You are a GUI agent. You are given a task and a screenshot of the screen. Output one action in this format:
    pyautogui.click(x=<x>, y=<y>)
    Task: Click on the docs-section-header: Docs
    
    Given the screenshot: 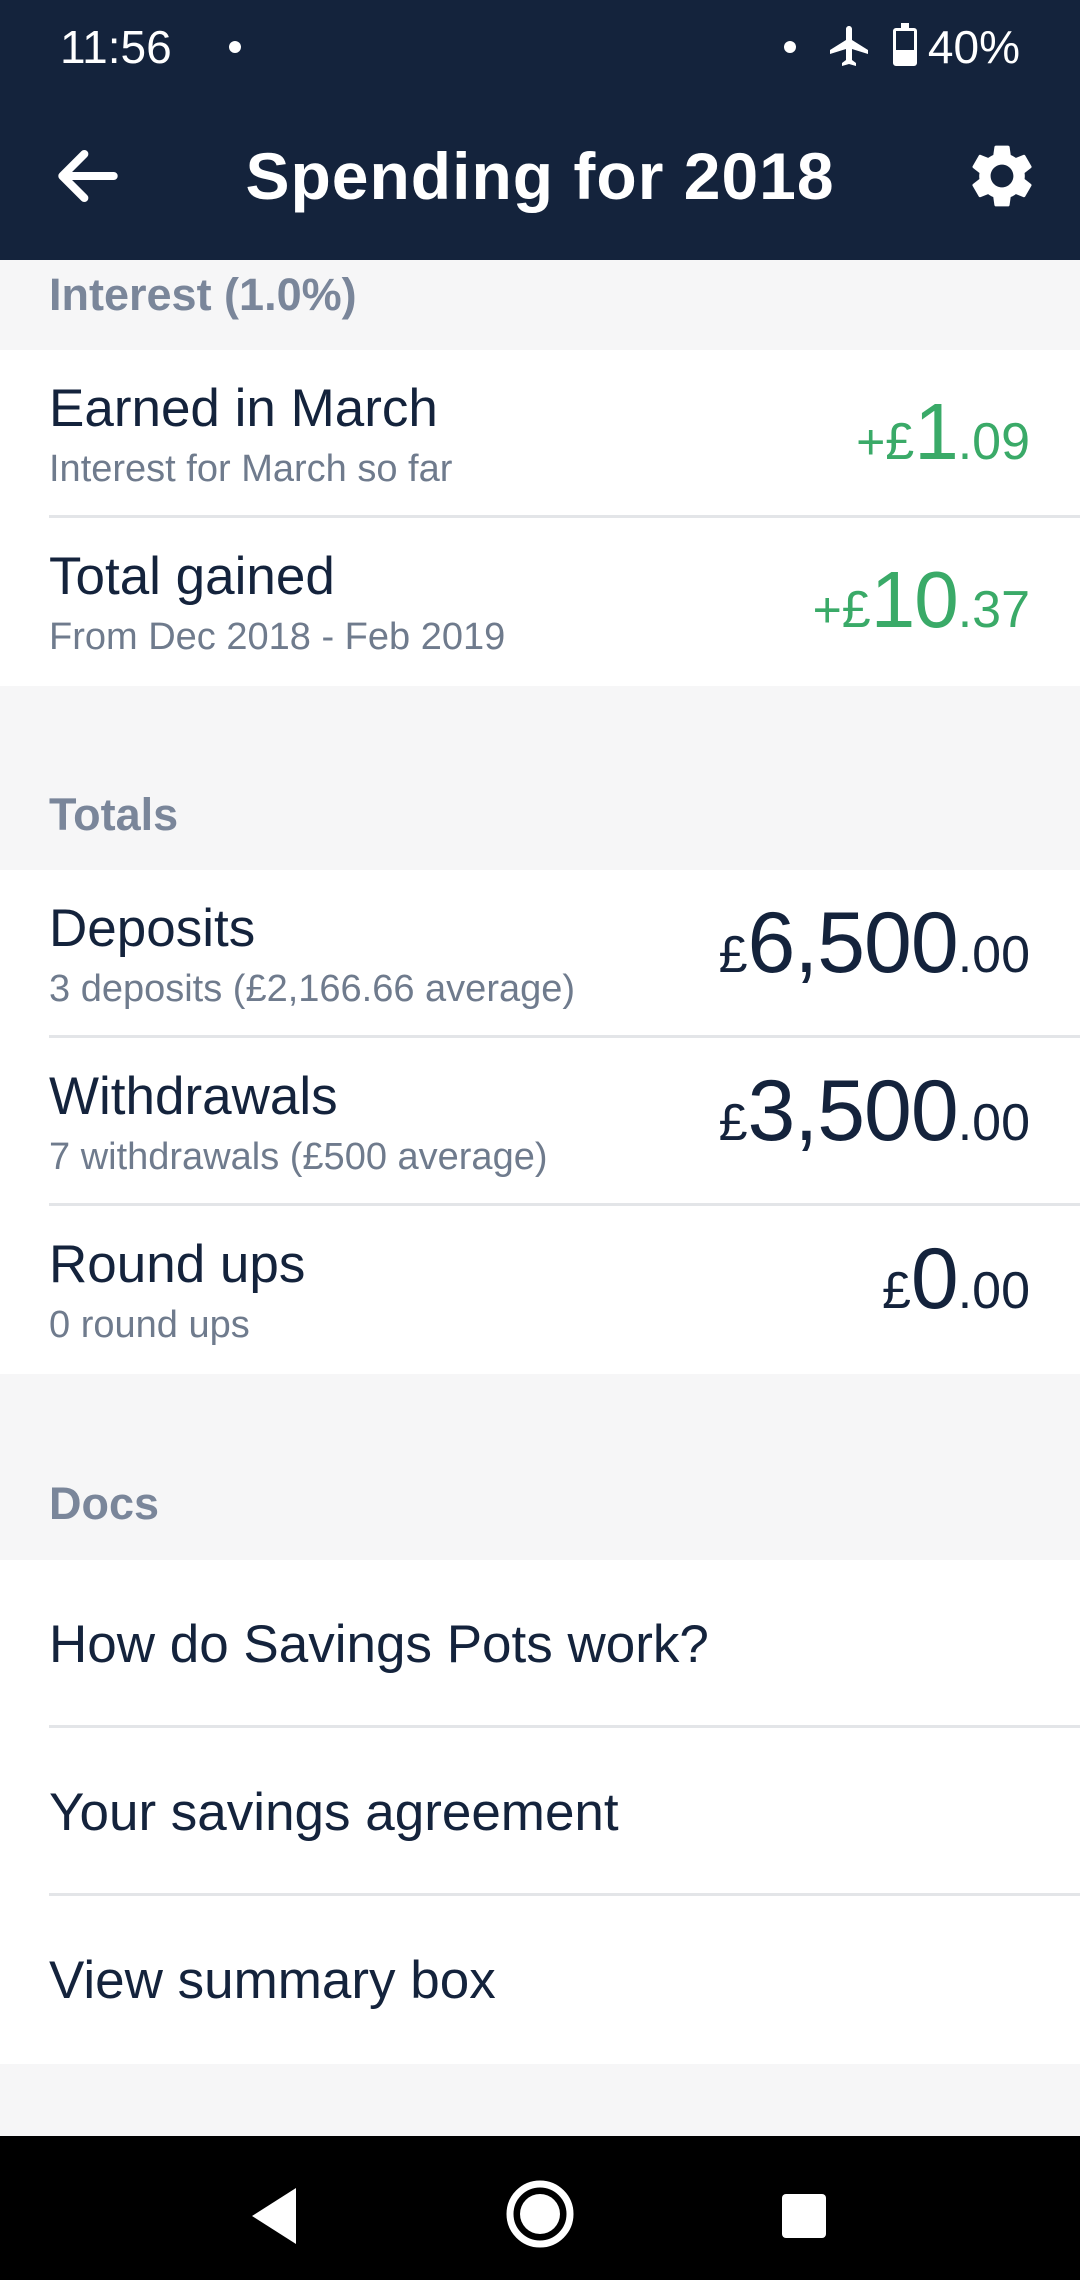 What is the action you would take?
    pyautogui.click(x=540, y=1467)
    